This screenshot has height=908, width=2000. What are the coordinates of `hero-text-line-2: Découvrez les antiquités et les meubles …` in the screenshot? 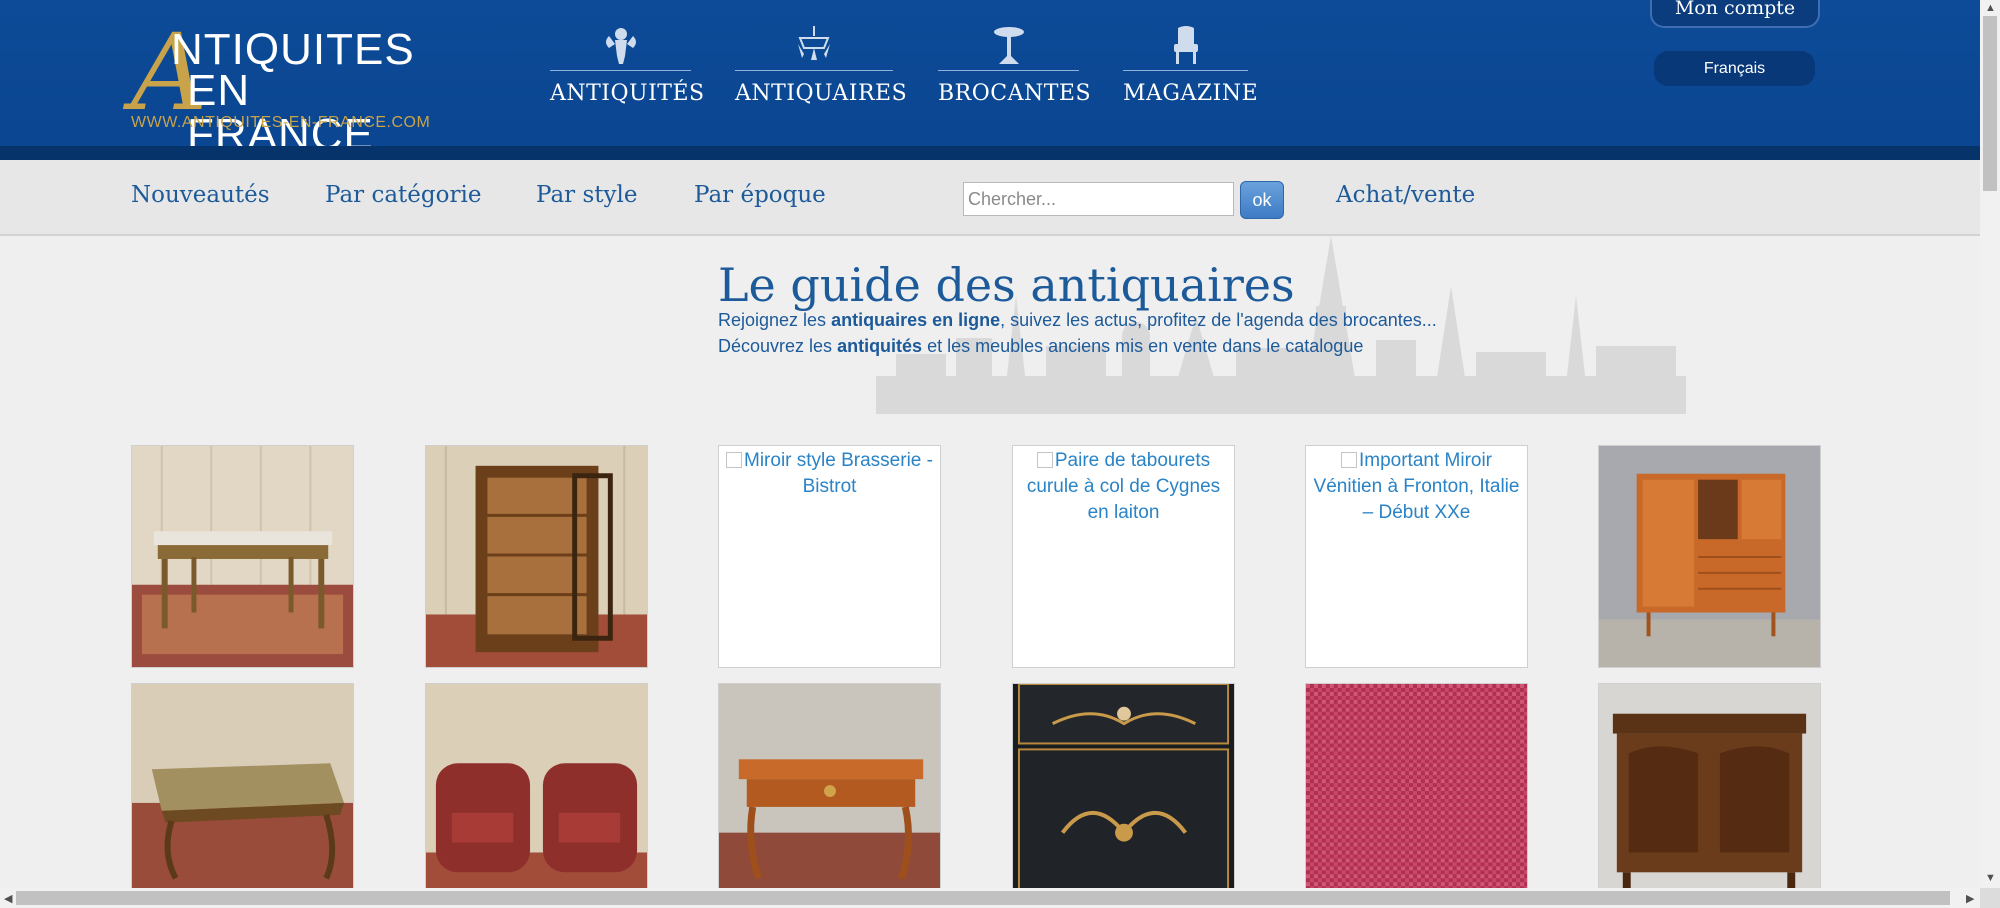 It's located at (1040, 346).